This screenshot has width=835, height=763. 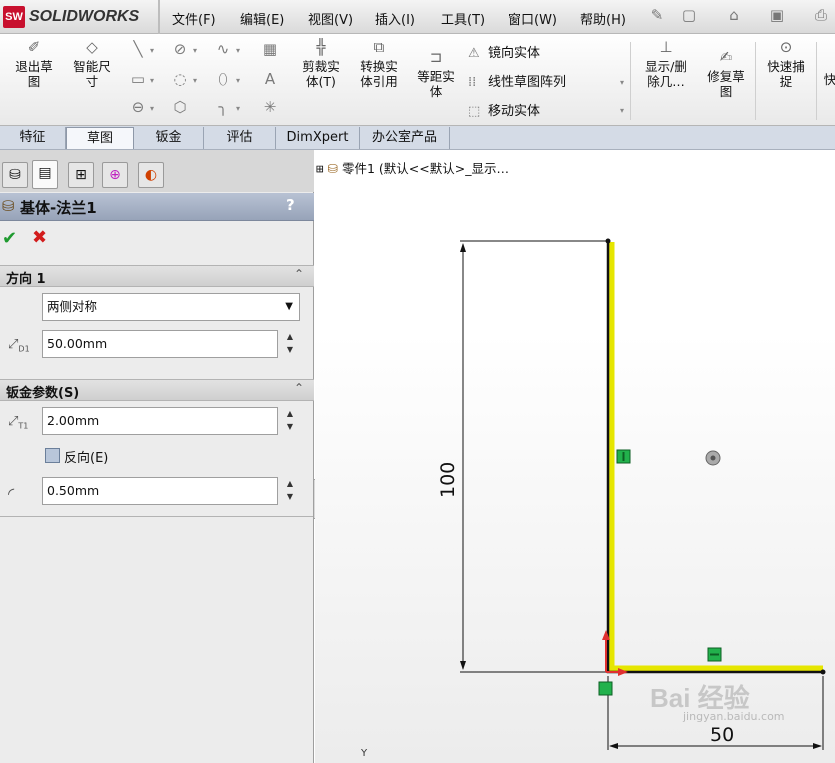 I want to click on watermark-url: jingyan.baidu.com, so click(x=734, y=716).